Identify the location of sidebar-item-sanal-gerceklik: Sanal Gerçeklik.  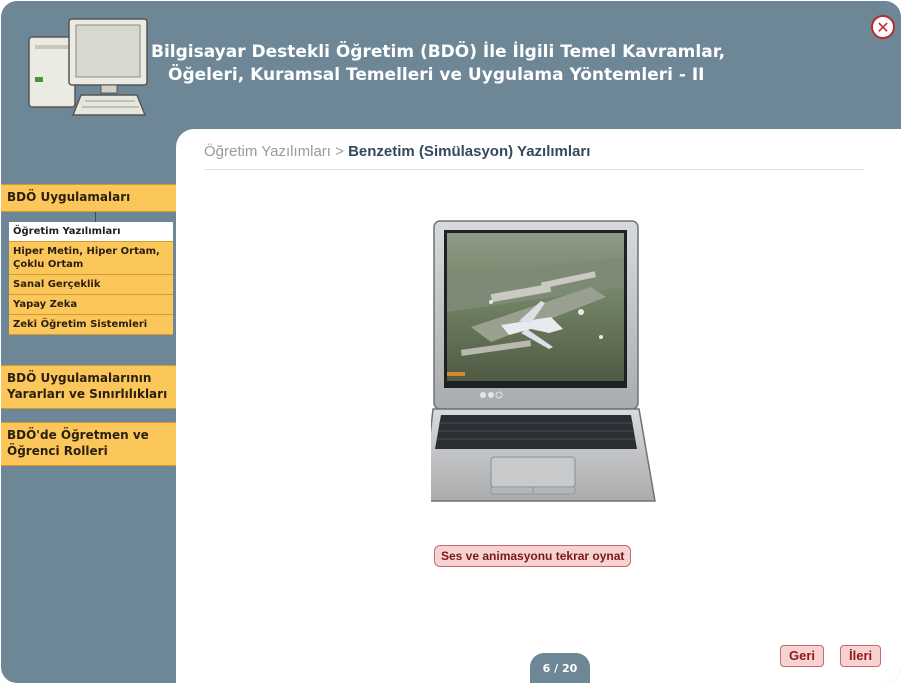
(91, 285).